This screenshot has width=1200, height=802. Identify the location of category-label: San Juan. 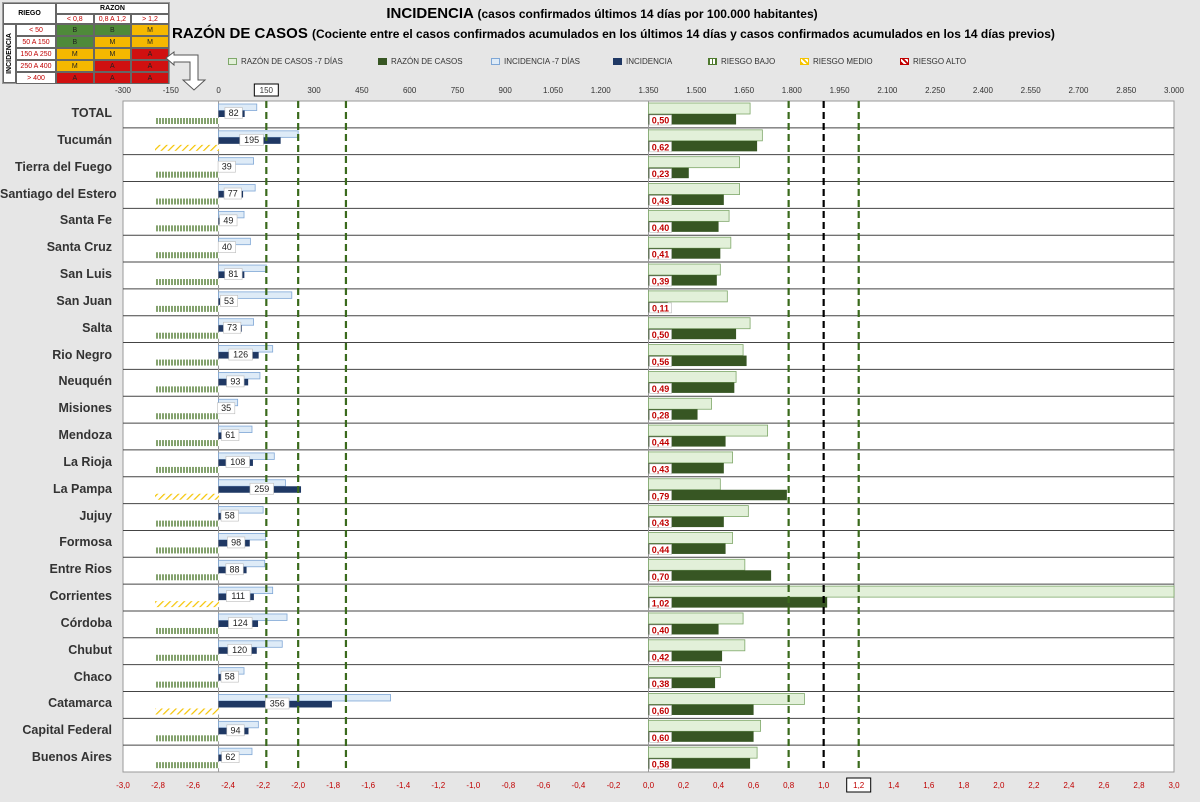
(84, 300).